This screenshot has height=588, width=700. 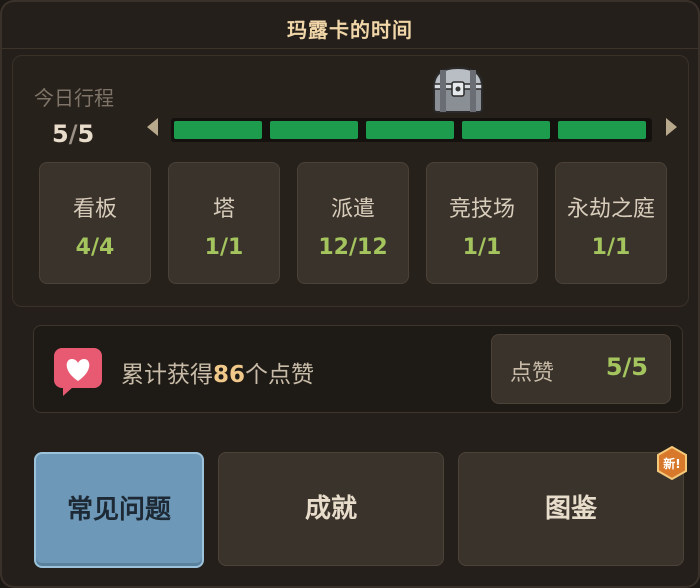 What do you see at coordinates (74, 98) in the screenshot?
I see `today-schedule-label: 今日行程` at bounding box center [74, 98].